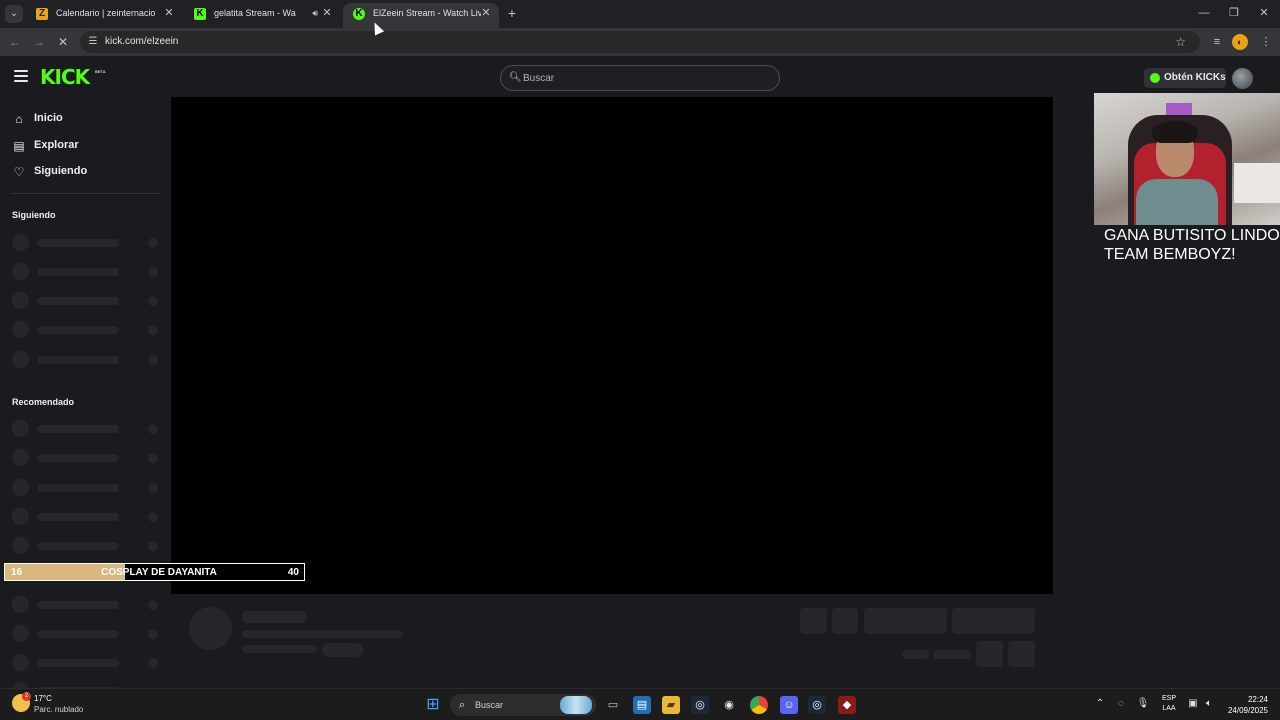  I want to click on taskbar-clock: 22:24 24/09/2025, so click(1245, 705).